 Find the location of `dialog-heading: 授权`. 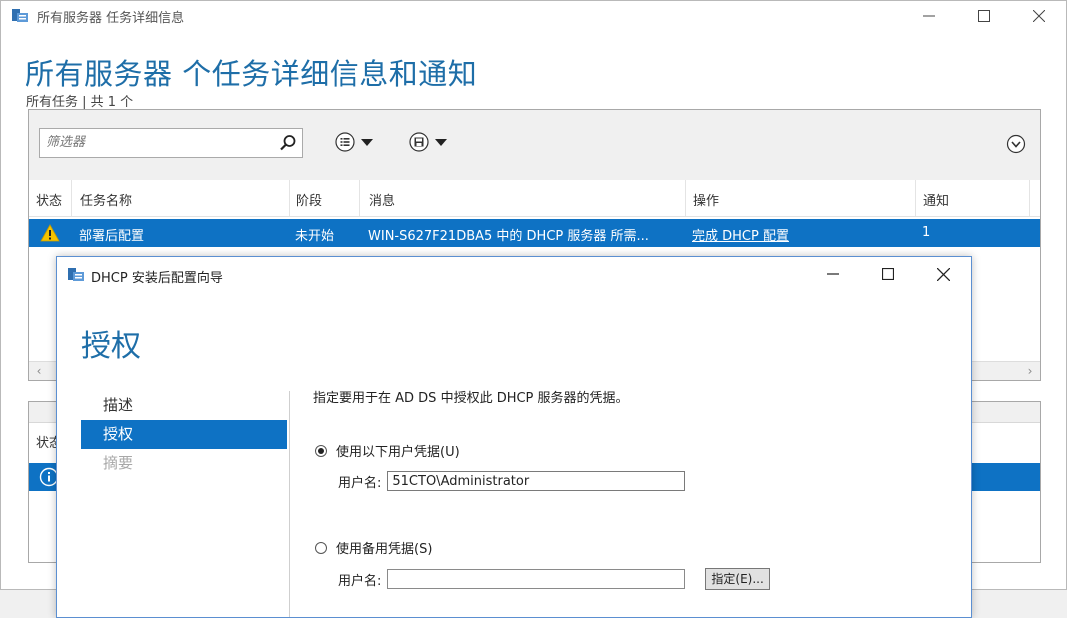

dialog-heading: 授权 is located at coordinates (111, 346).